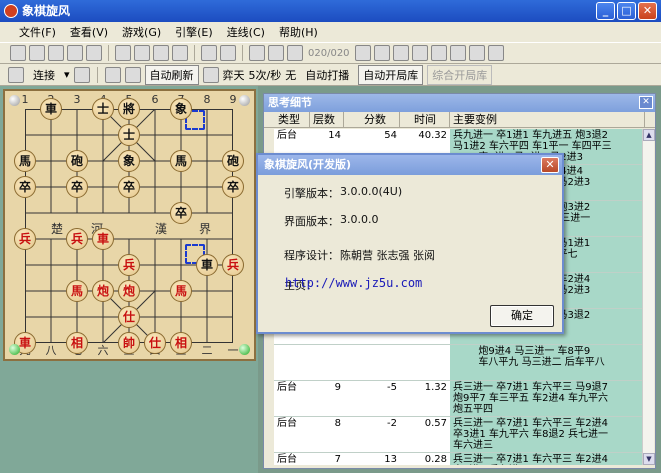 The image size is (661, 473). I want to click on connect-icon, so click(16, 74).